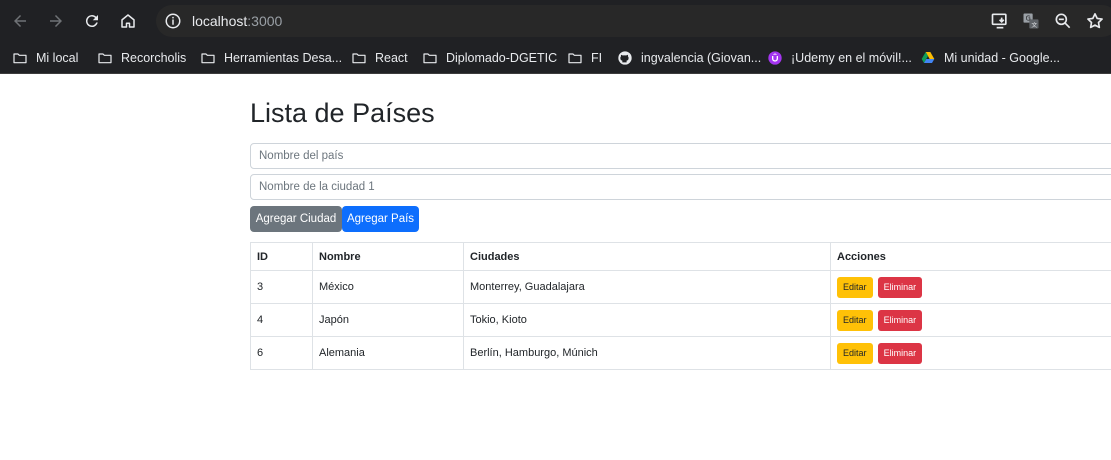 The height and width of the screenshot is (460, 1111). I want to click on header-id: ID, so click(281, 256).